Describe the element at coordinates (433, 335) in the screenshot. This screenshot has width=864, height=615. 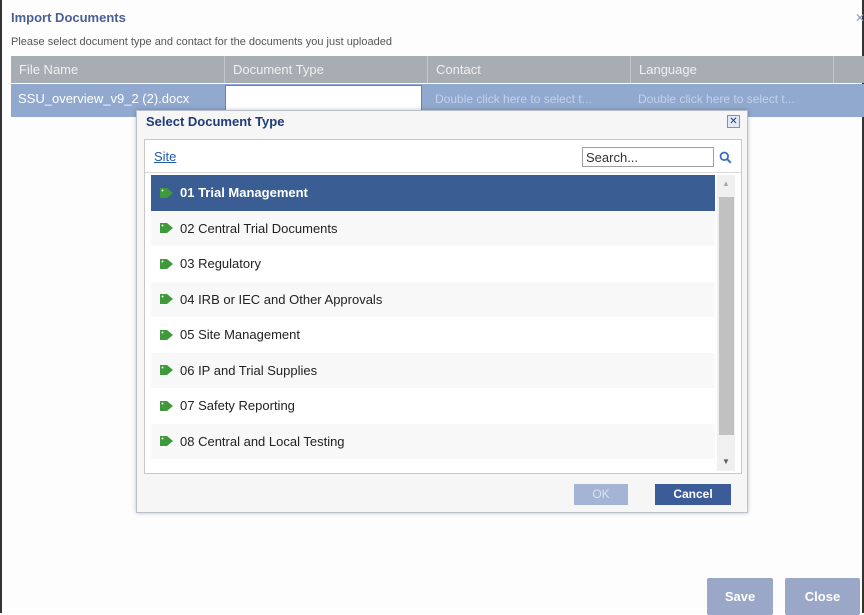
I see `list-item: 05 Site Management` at that location.